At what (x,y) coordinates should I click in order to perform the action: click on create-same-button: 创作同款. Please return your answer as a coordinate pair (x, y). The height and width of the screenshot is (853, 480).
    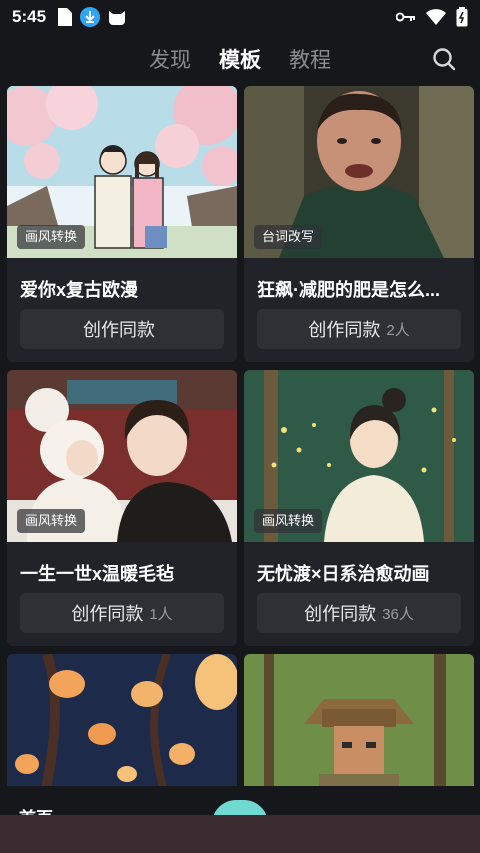
    Looking at the image, I should click on (122, 329).